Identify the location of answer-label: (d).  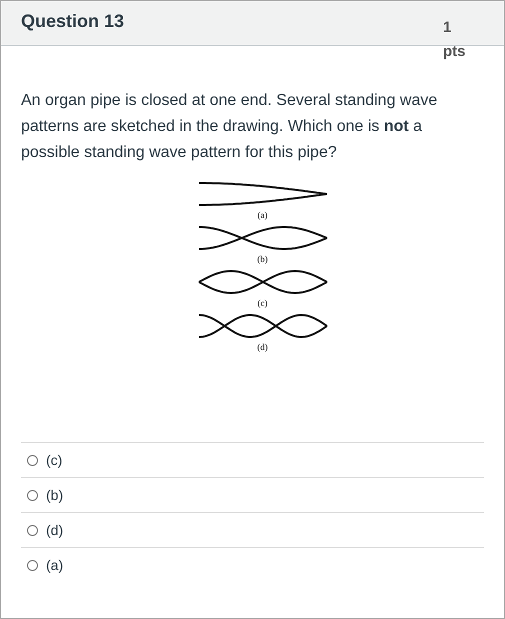
(55, 530).